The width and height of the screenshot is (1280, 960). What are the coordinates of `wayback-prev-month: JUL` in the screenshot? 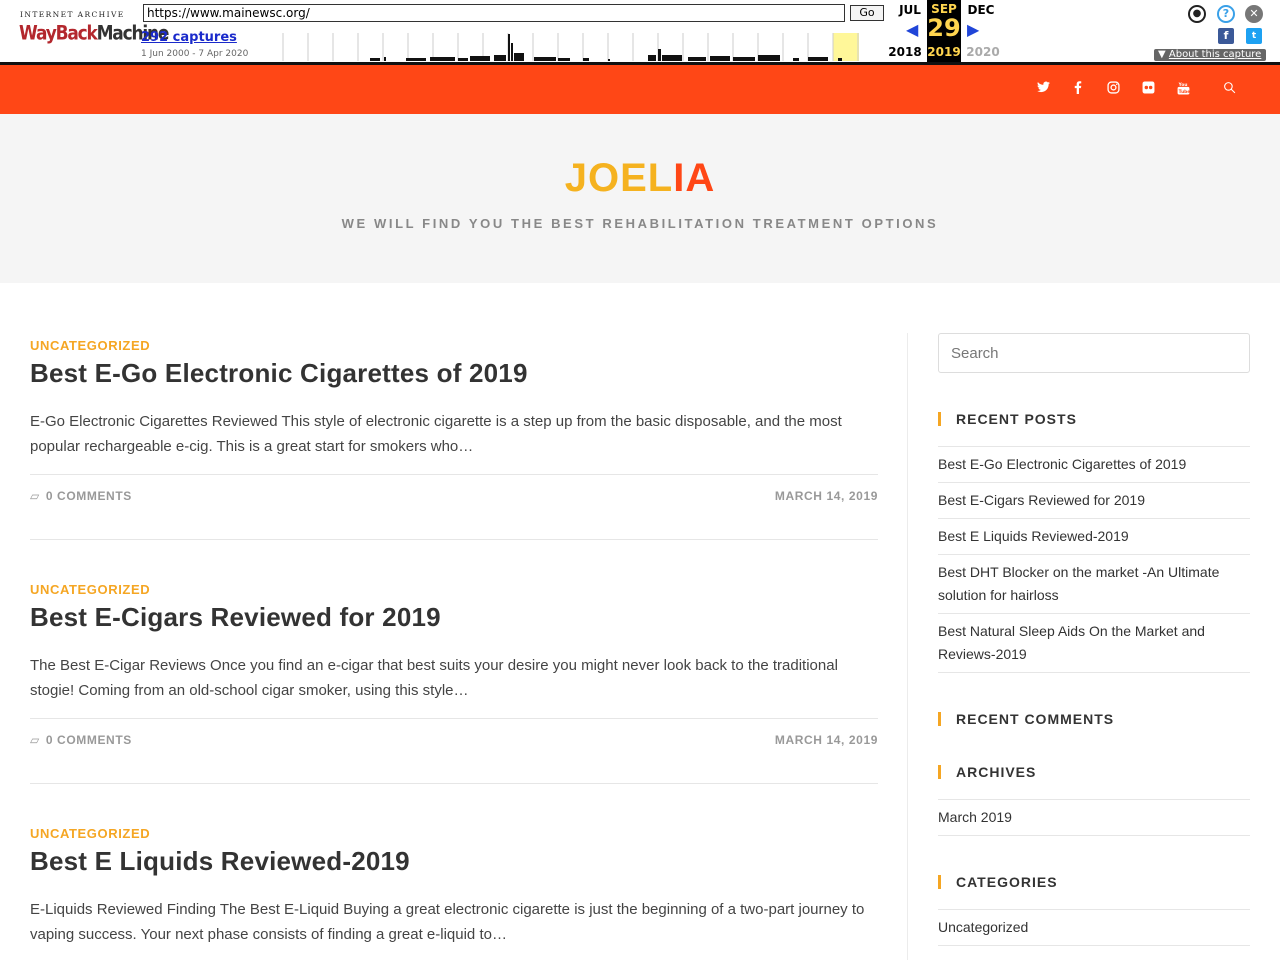 It's located at (910, 10).